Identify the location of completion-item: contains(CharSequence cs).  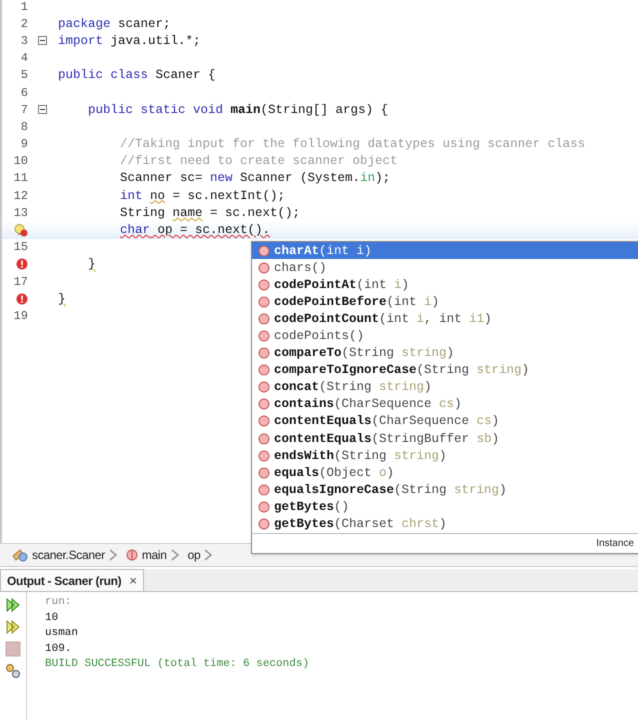
(445, 404).